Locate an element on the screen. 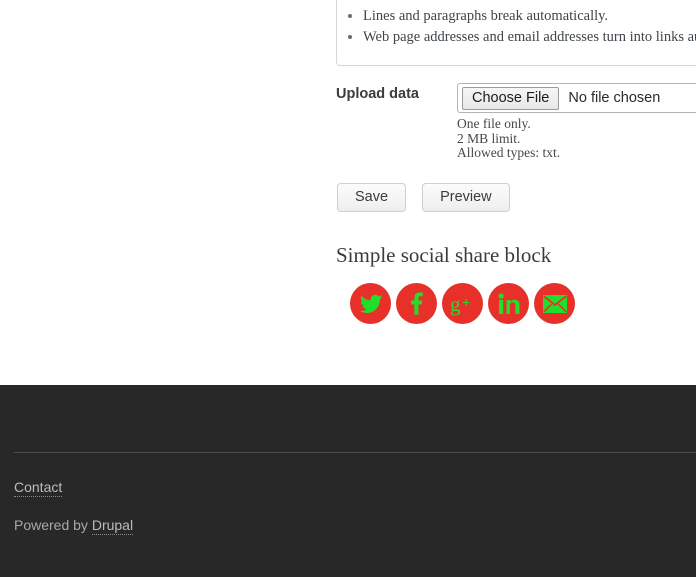 Image resolution: width=696 pixels, height=577 pixels. facebook-icon is located at coordinates (416, 303).